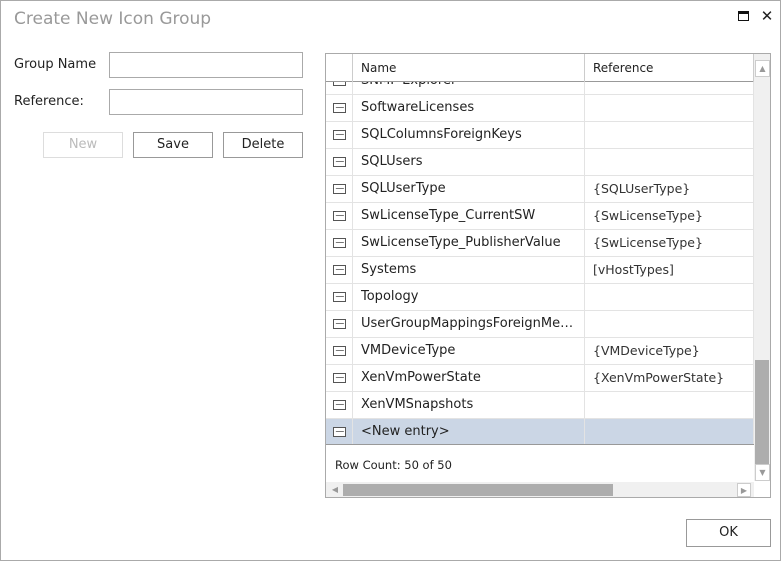 This screenshot has width=781, height=561. What do you see at coordinates (469, 351) in the screenshot?
I see `name-cell: VMDeviceType` at bounding box center [469, 351].